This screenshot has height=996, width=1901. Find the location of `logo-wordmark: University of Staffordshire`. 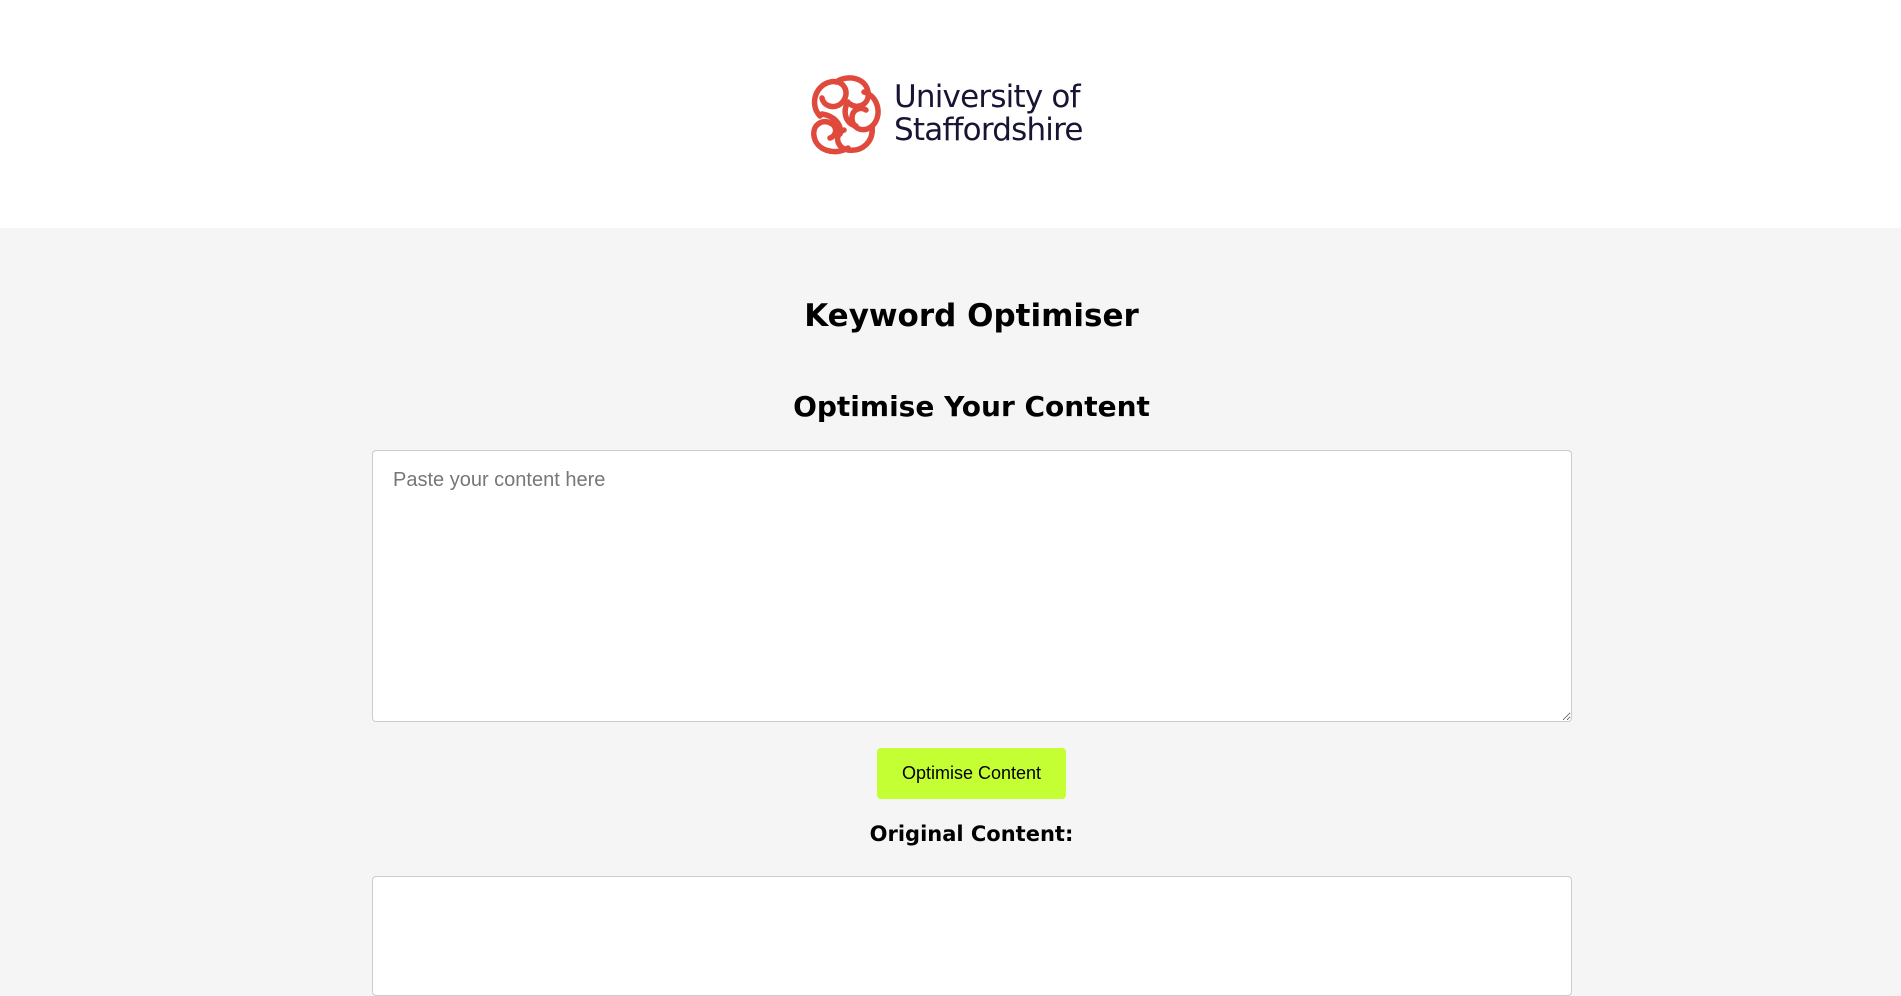

logo-wordmark: University of Staffordshire is located at coordinates (988, 114).